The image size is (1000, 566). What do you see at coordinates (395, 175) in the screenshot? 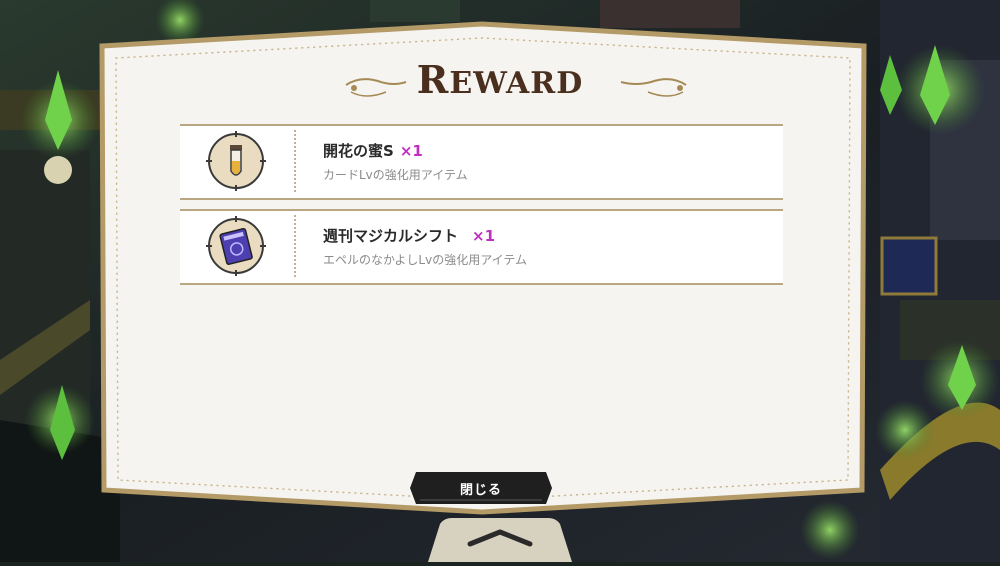
I see `reward-description: カードLvの強化用アイテム` at bounding box center [395, 175].